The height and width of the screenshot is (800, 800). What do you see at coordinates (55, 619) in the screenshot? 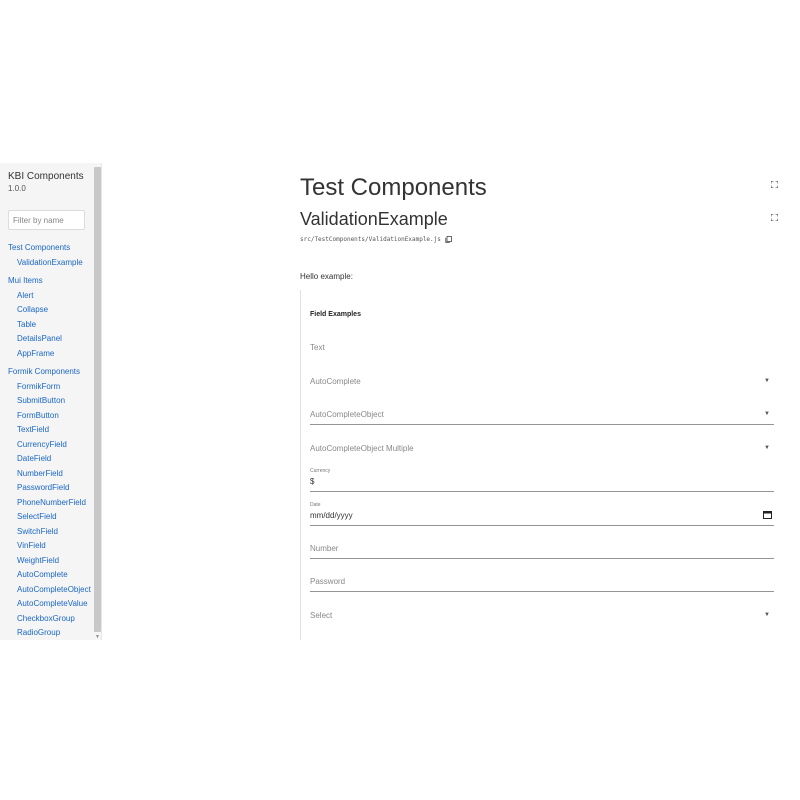
I see `sidebar-item-link: CheckboxGroup` at bounding box center [55, 619].